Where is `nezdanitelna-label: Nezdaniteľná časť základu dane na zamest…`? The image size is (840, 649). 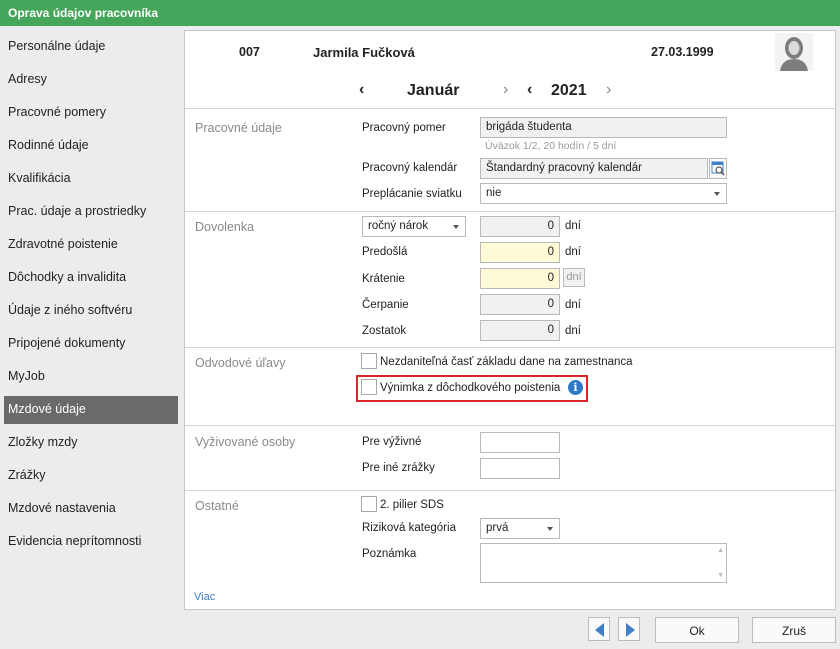 nezdanitelna-label: Nezdaniteľná časť základu dane na zamest… is located at coordinates (506, 362).